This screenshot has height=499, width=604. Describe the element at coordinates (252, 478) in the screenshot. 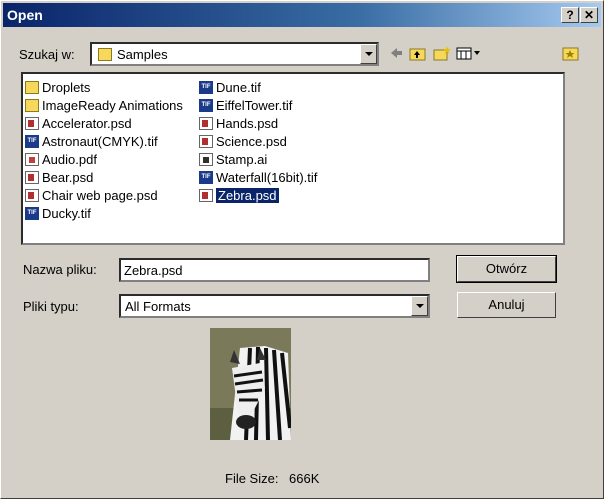

I see `file-size-label: File Size:` at that location.